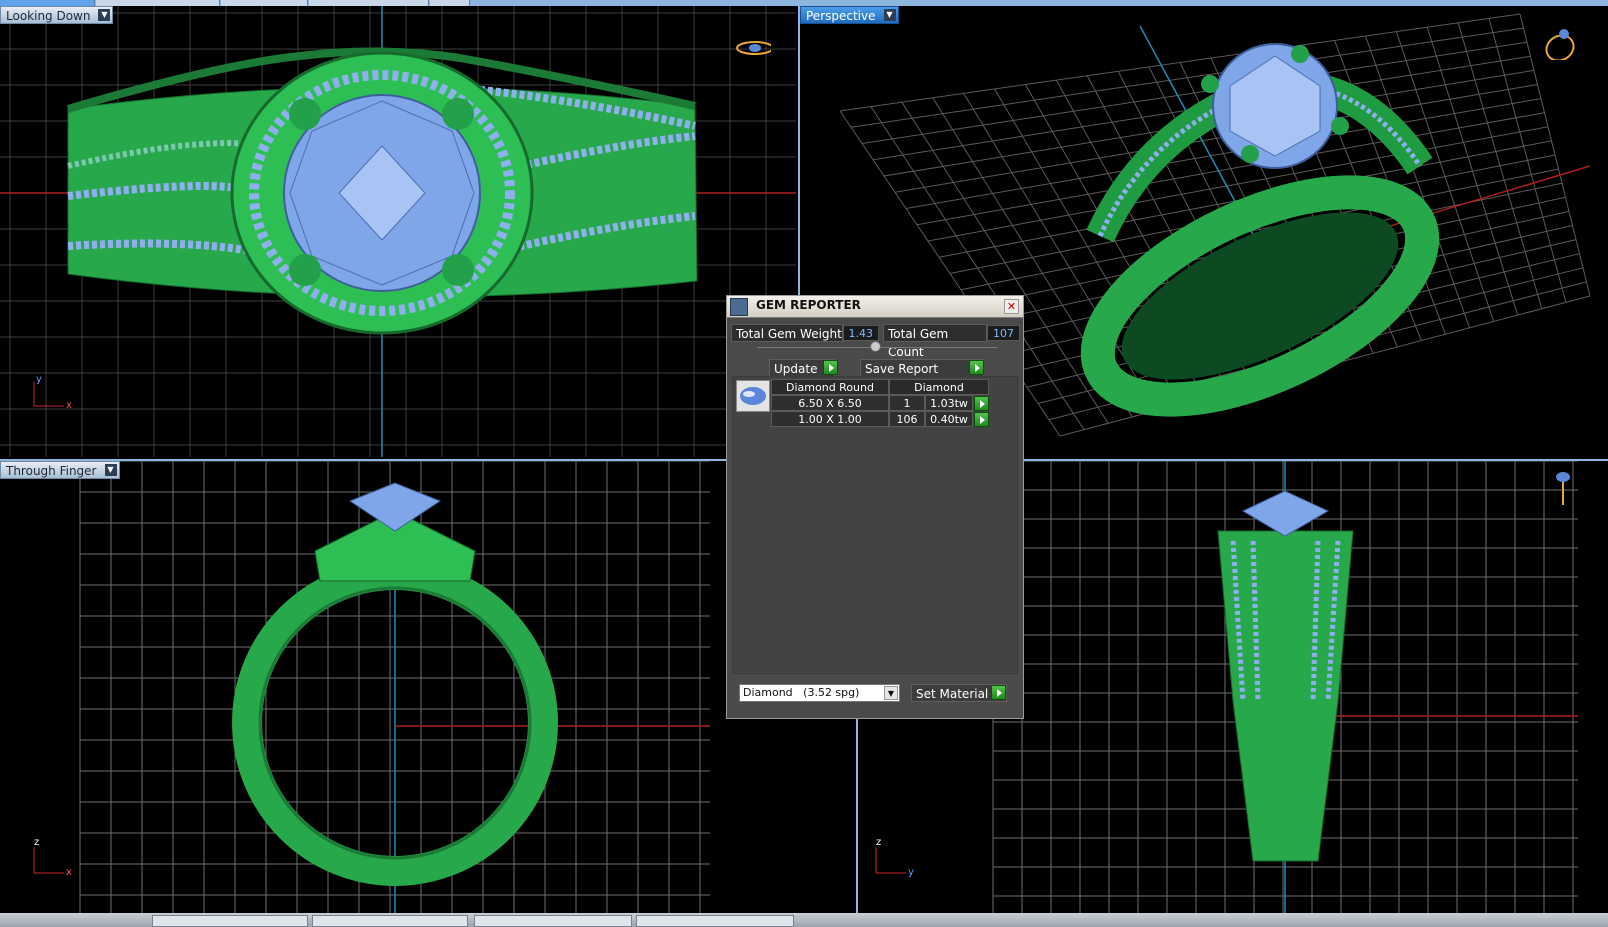 Image resolution: width=1608 pixels, height=927 pixels. Describe the element at coordinates (787, 333) in the screenshot. I see `total-gem-weight-label: Total Gem Weight` at that location.